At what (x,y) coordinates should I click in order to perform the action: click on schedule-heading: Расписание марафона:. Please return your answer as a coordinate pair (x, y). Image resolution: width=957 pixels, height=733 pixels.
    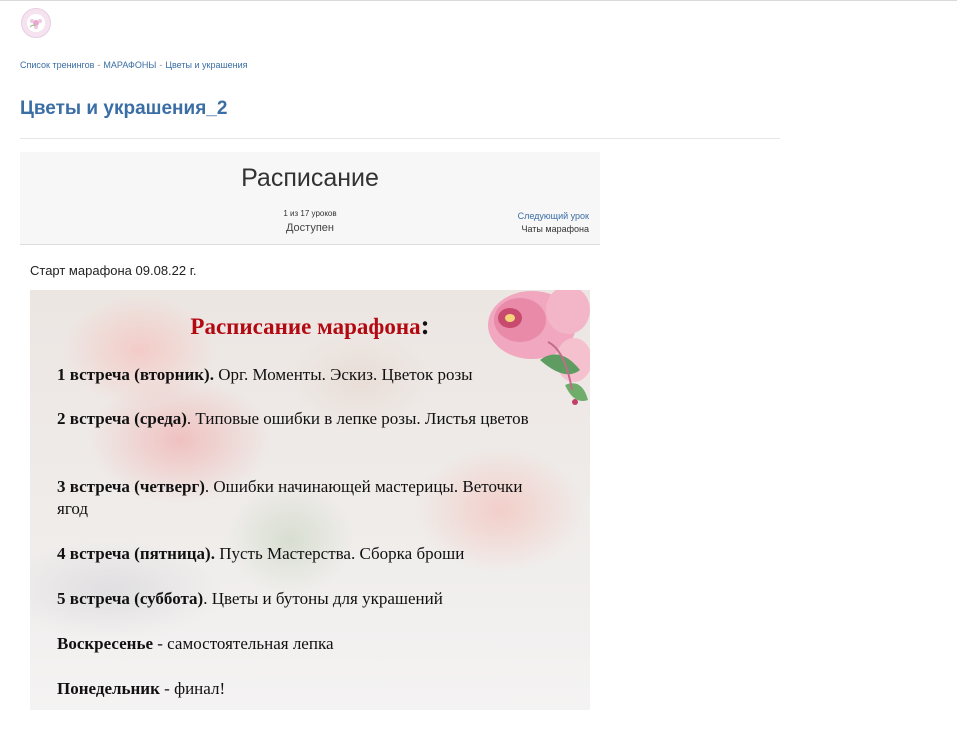
    Looking at the image, I should click on (310, 325).